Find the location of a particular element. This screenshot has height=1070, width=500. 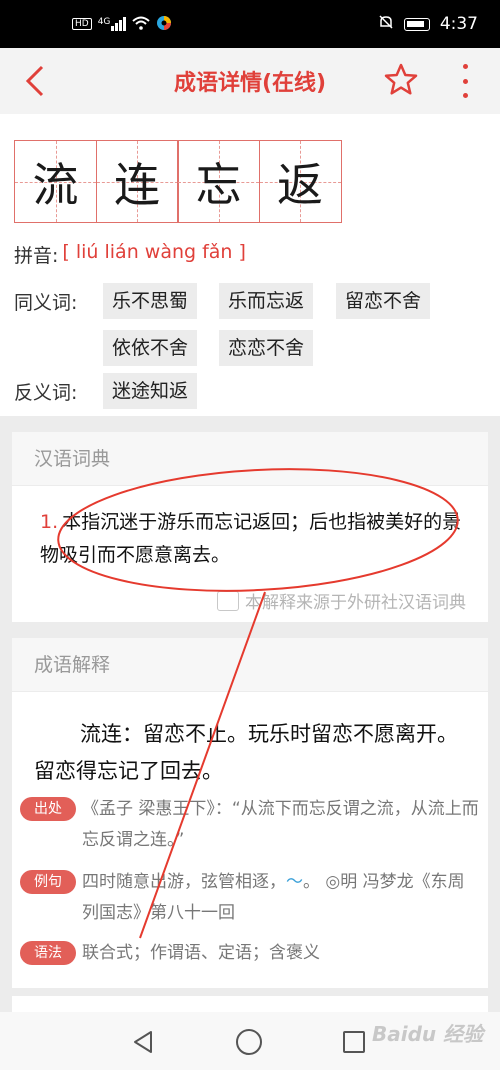

status-right: 4:37 is located at coordinates (428, 24).